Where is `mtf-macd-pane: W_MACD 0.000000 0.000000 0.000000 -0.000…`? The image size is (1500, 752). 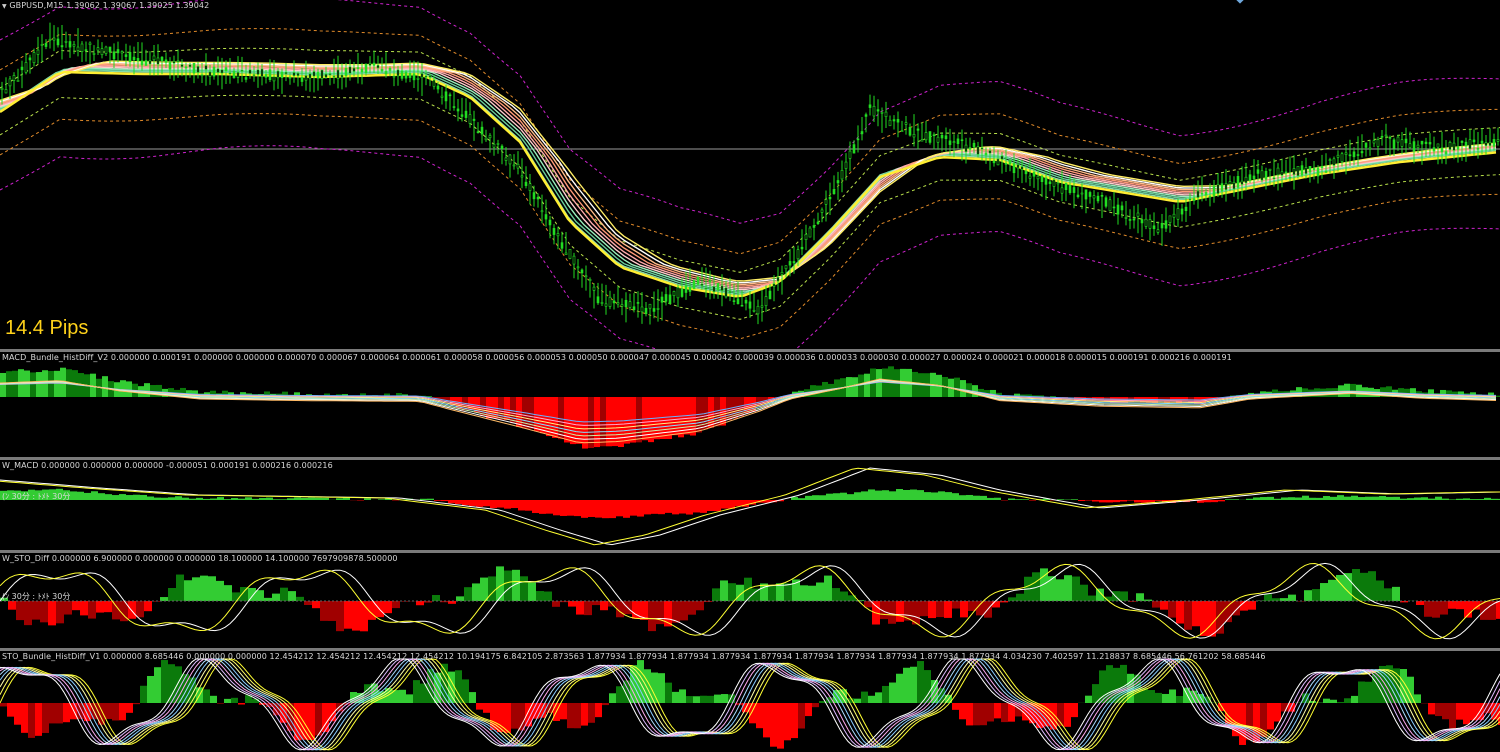
mtf-macd-pane: W_MACD 0.000000 0.000000 0.000000 -0.000… is located at coordinates (750, 505).